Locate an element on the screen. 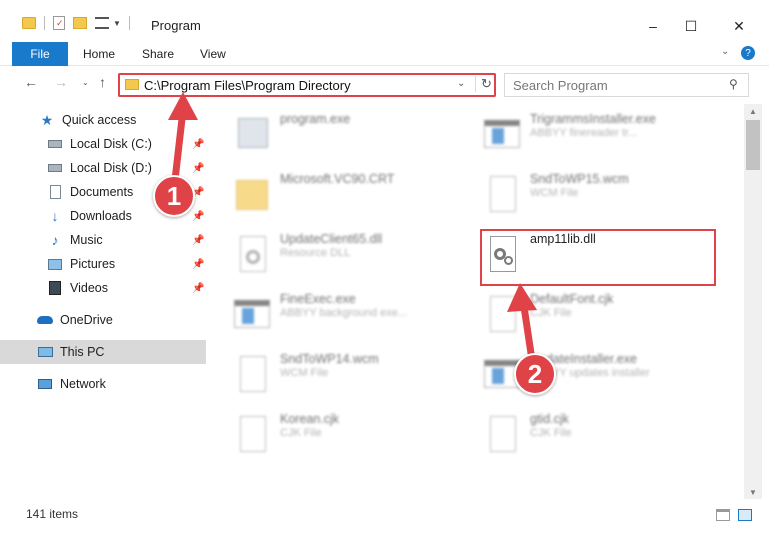 This screenshot has height=537, width=769. step-marker-2: 2 is located at coordinates (535, 374).